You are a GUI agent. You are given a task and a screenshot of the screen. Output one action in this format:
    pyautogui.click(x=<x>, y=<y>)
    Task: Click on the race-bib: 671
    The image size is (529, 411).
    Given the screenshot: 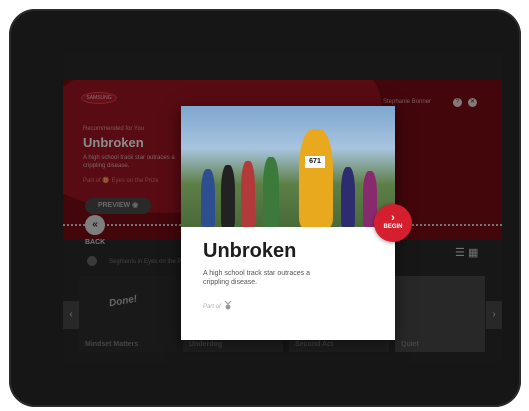 What is the action you would take?
    pyautogui.click(x=315, y=162)
    